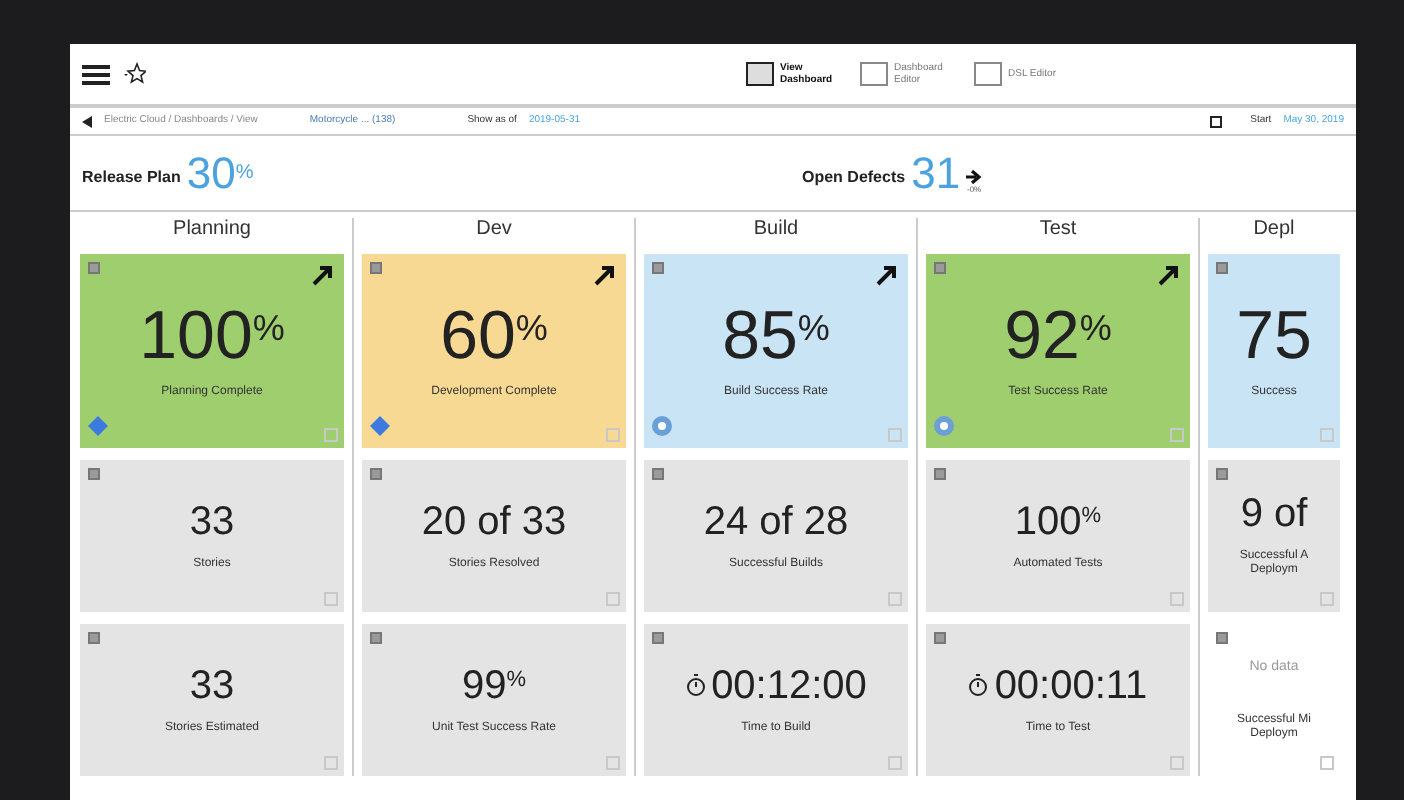 Image resolution: width=1404 pixels, height=800 pixels. Describe the element at coordinates (220, 173) in the screenshot. I see `kpi-value: 30$^{%}$` at that location.